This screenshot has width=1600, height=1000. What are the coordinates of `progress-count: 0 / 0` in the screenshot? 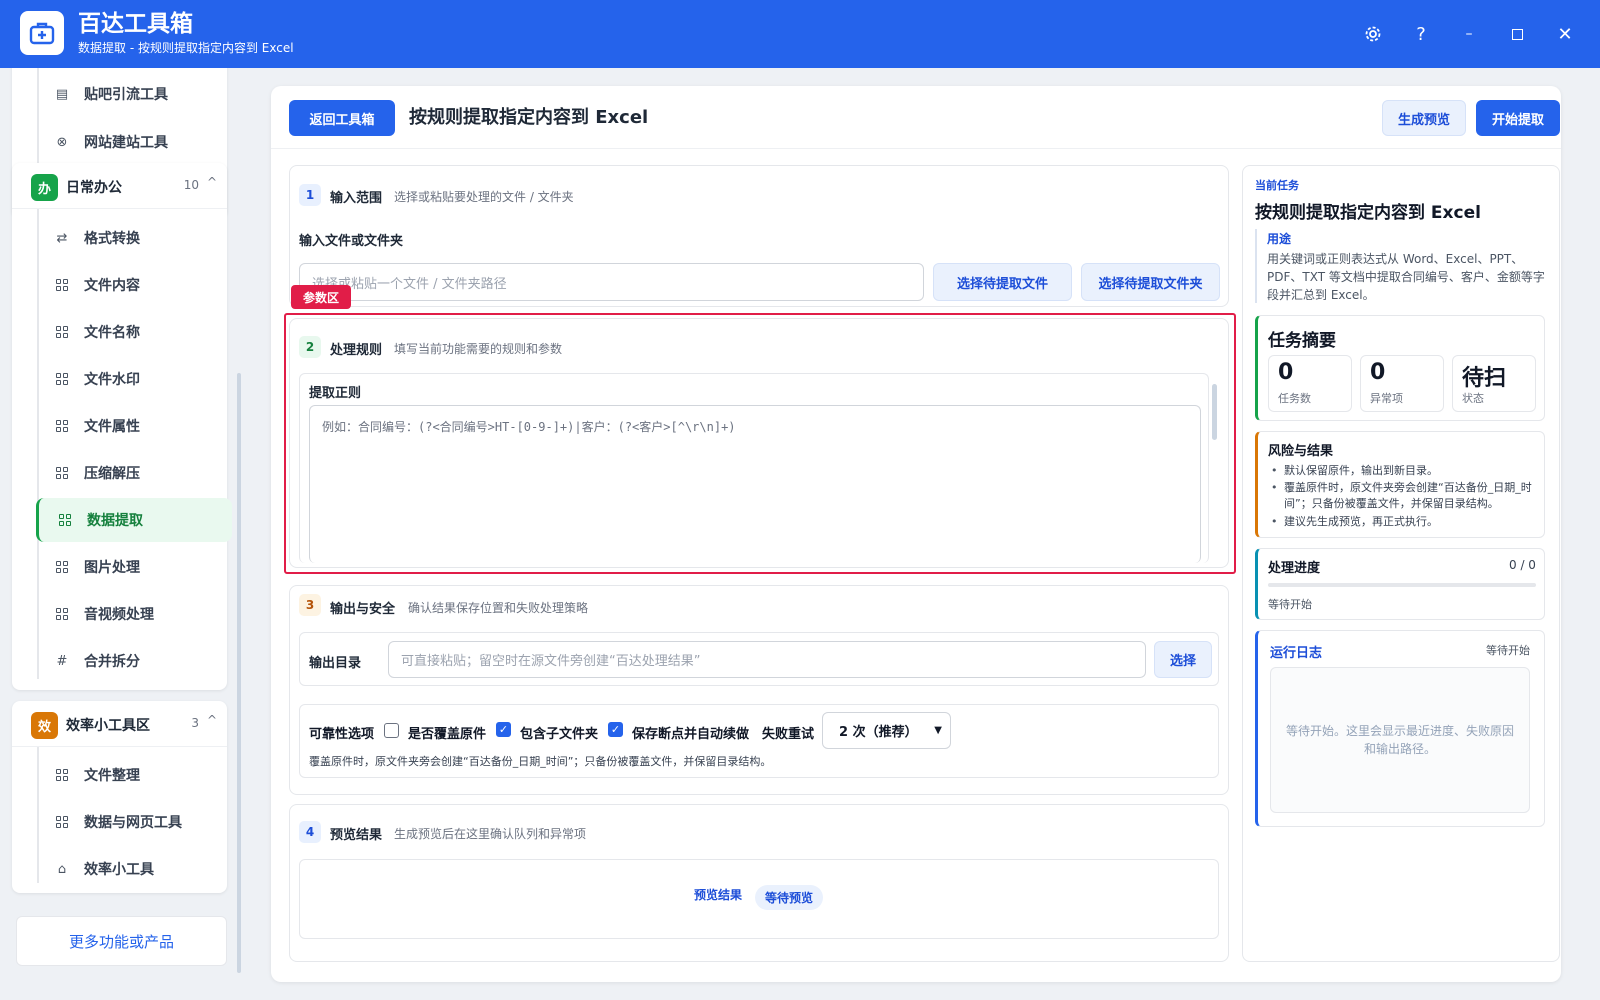 It's located at (1522, 565).